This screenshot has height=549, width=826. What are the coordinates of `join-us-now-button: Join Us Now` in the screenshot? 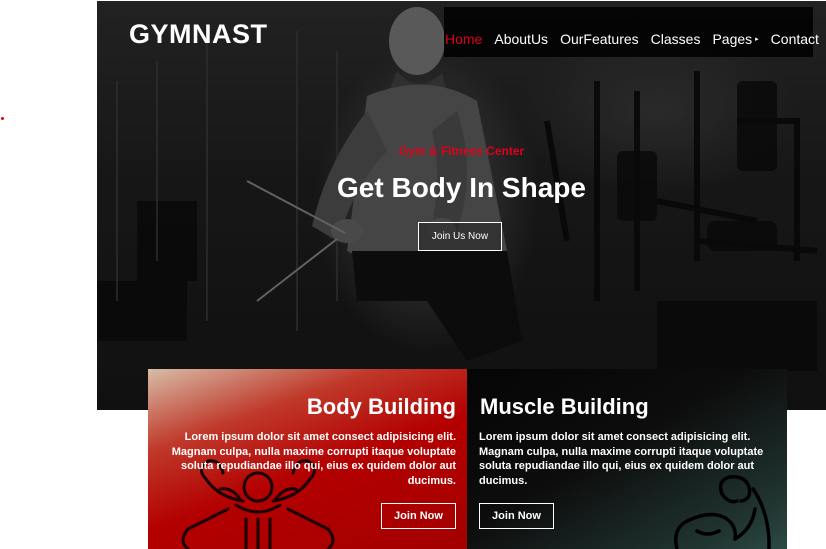 It's located at (460, 236).